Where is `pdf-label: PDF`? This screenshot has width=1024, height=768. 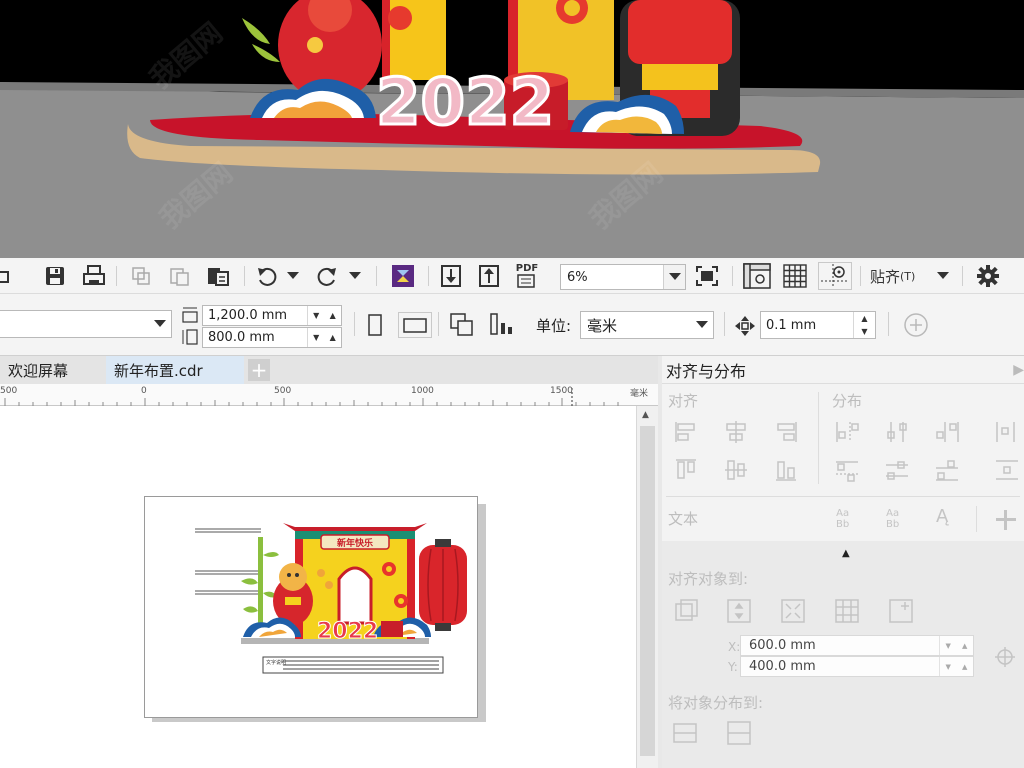 pdf-label: PDF is located at coordinates (527, 268).